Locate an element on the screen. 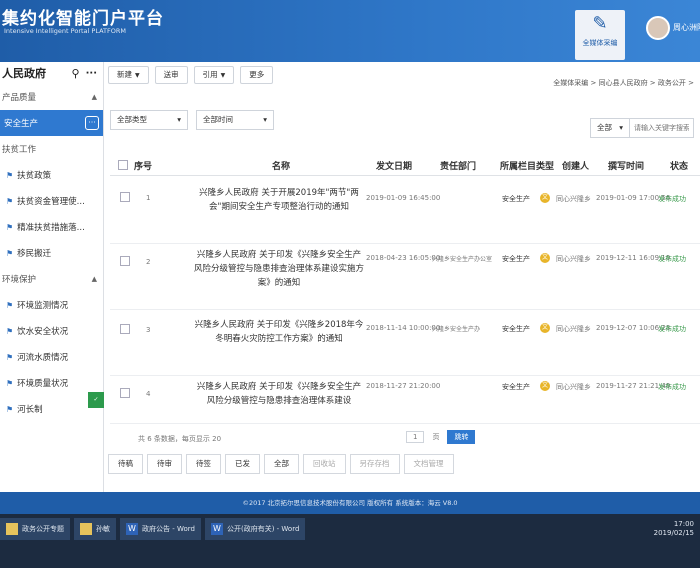  scope-select: 全部 ▾ is located at coordinates (610, 128).